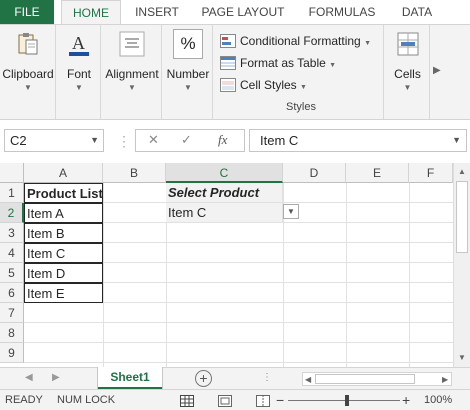 The height and width of the screenshot is (410, 470). I want to click on align-icon, so click(132, 44).